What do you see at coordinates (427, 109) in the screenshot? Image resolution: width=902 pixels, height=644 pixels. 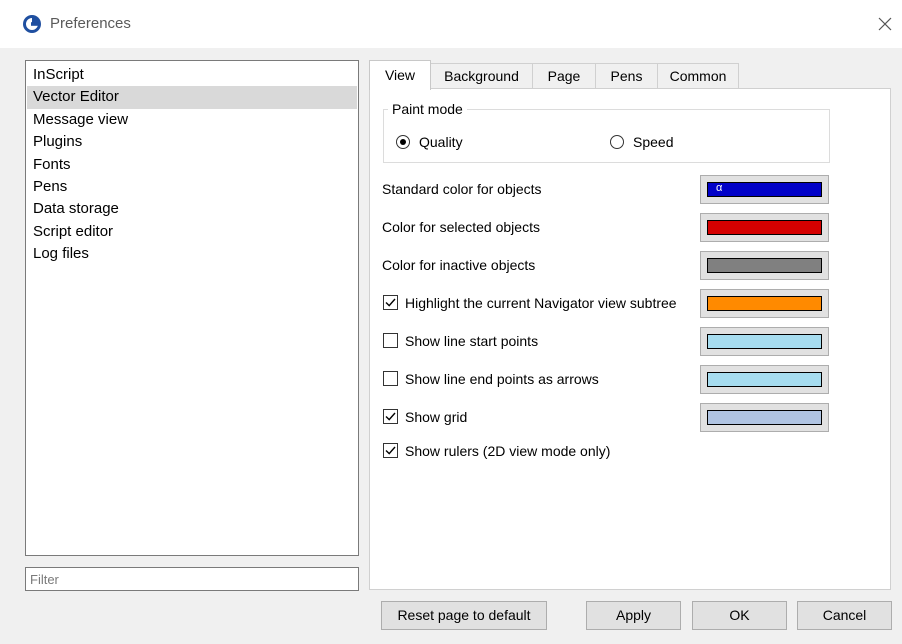 I see `paint-mode-title: Paint mode` at bounding box center [427, 109].